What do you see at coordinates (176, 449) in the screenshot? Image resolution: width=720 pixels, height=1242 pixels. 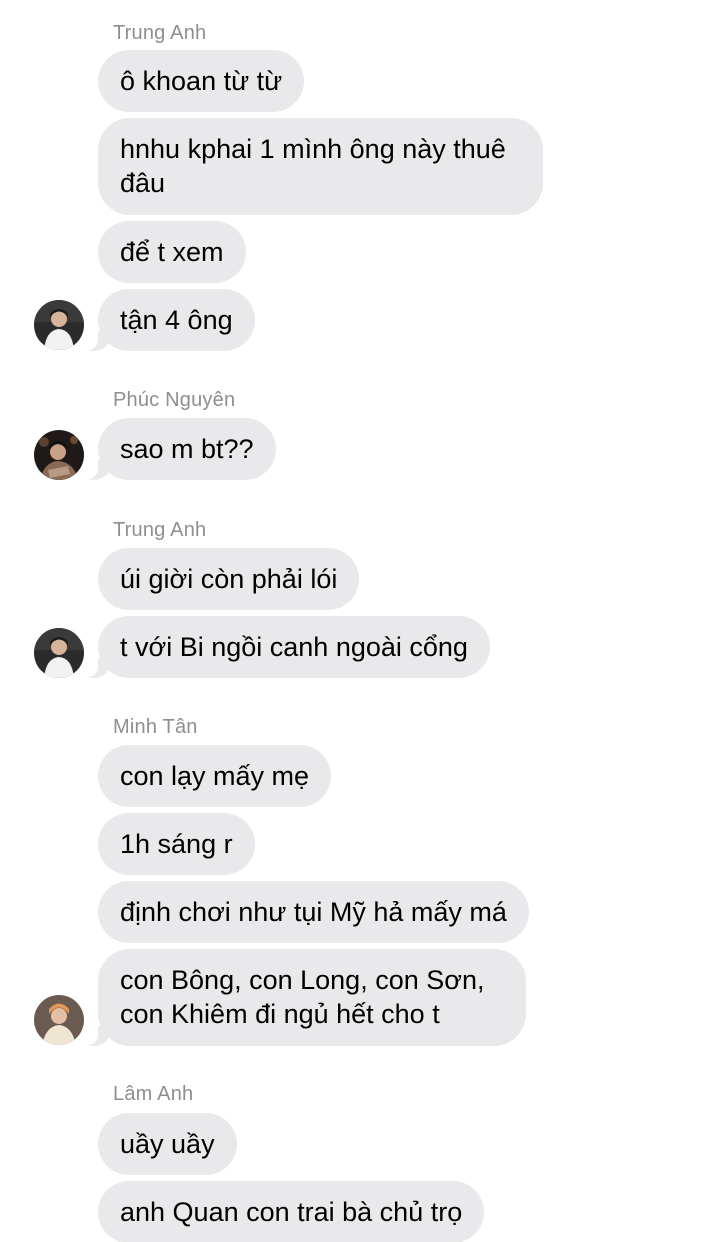 I see `message-bubble: sao m bt??` at bounding box center [176, 449].